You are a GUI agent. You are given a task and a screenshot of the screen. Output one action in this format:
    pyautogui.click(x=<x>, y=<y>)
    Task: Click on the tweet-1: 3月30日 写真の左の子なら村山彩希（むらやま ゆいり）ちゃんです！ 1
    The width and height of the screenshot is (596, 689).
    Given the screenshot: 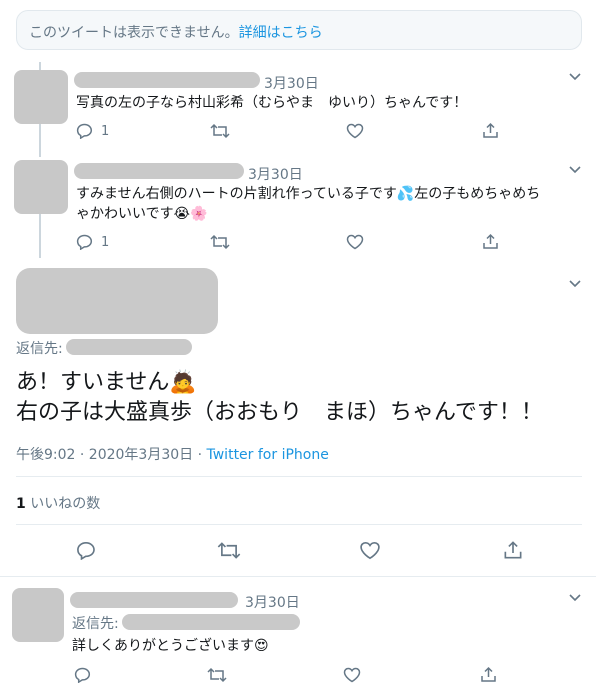 What is the action you would take?
    pyautogui.click(x=298, y=111)
    